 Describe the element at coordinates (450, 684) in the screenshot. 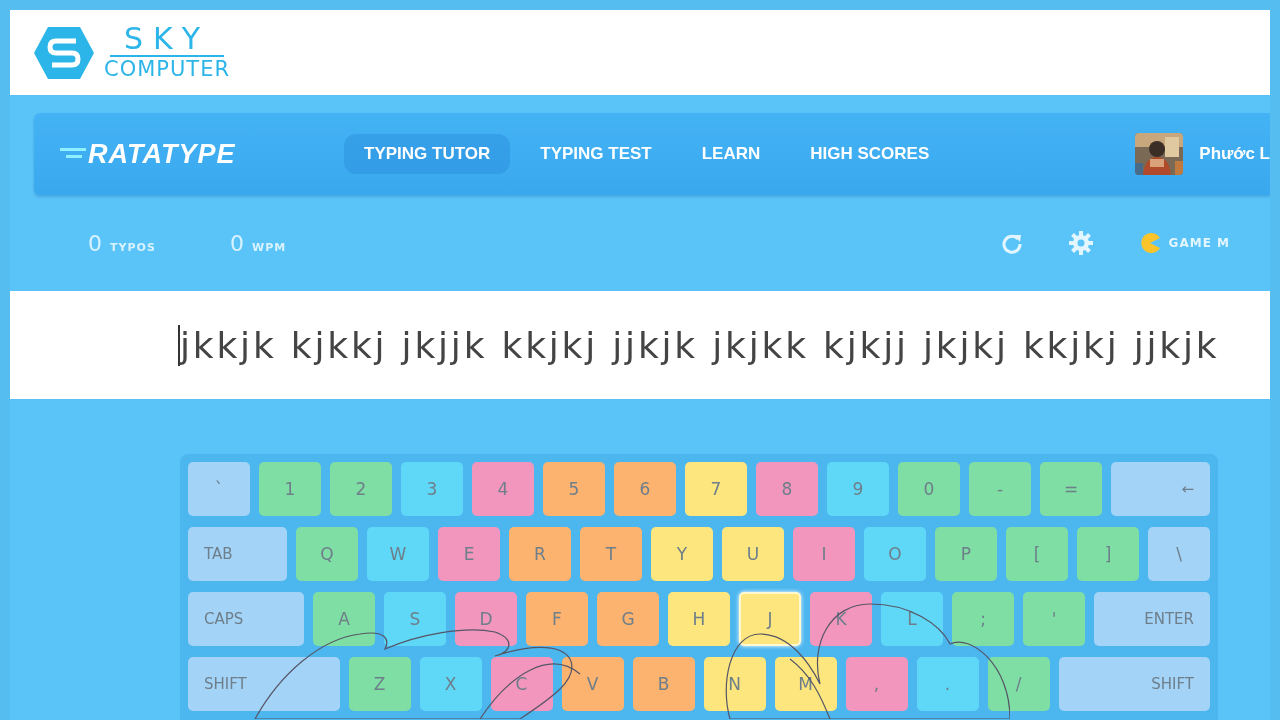

I see `keyboard-key: X` at that location.